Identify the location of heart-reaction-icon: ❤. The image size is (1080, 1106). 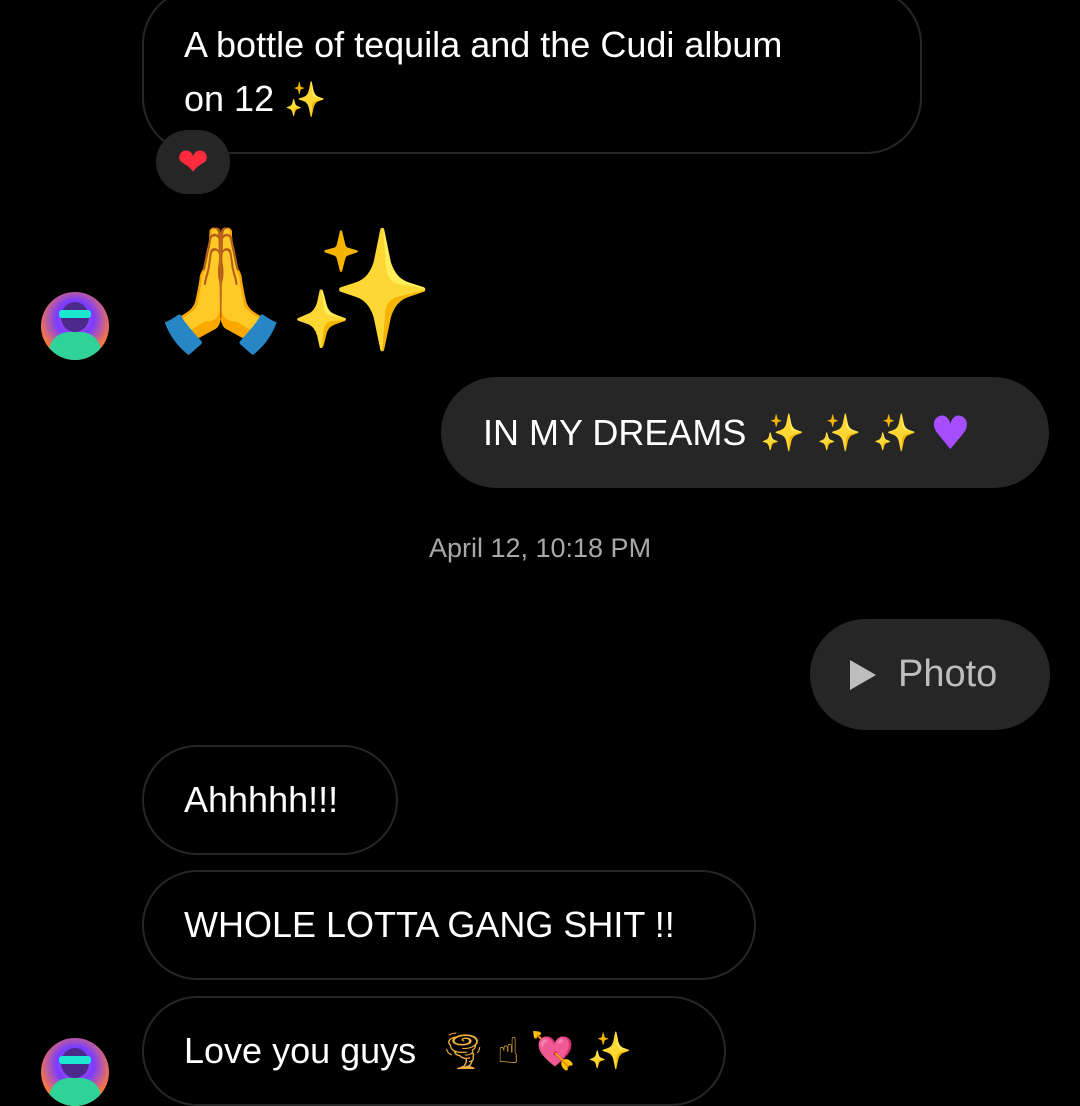
(193, 162).